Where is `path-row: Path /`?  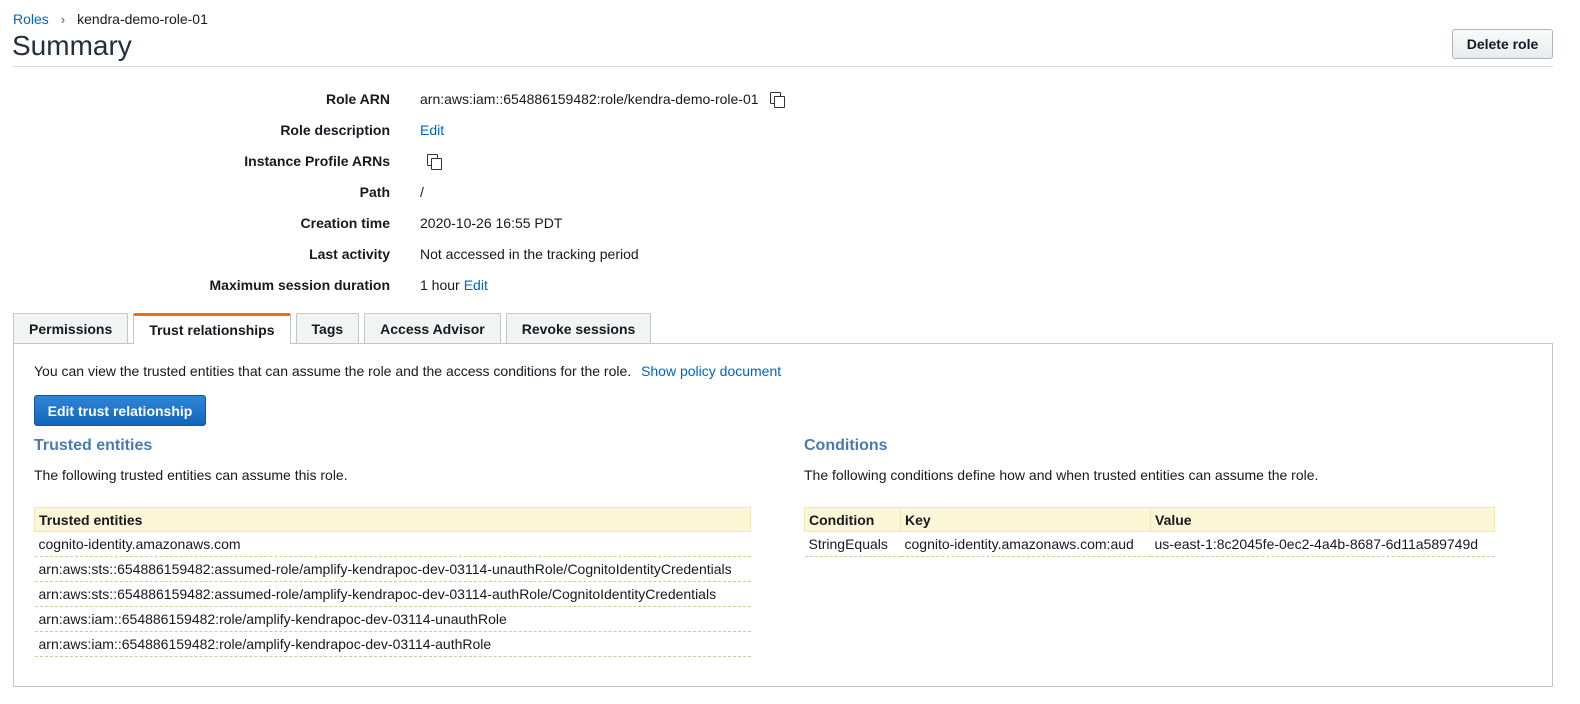 path-row: Path / is located at coordinates (212, 192).